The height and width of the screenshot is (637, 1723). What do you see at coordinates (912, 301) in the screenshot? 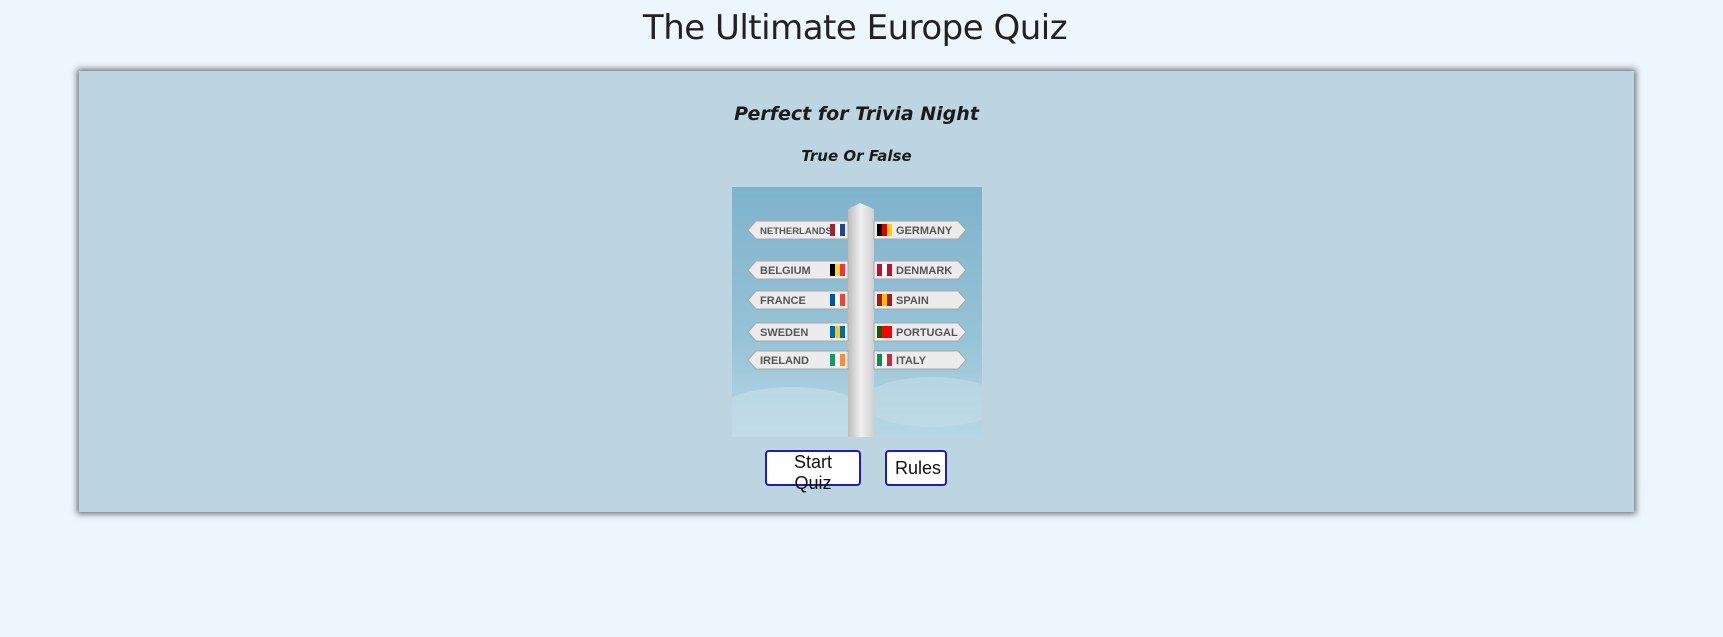
I see `sign-label: SPAIN` at bounding box center [912, 301].